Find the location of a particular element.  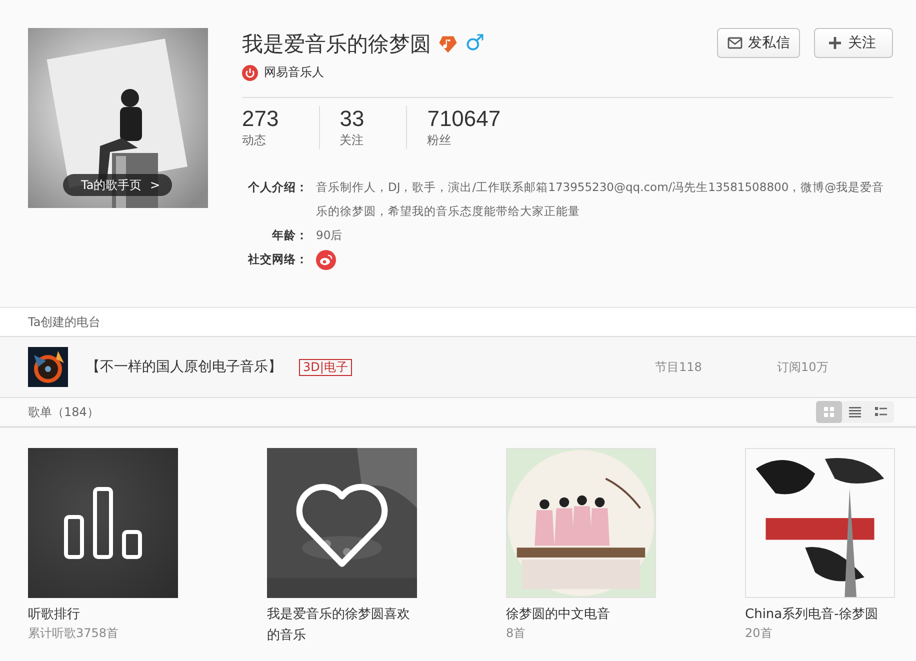

user-name: 我是爱音乐的徐梦圆 is located at coordinates (336, 44).